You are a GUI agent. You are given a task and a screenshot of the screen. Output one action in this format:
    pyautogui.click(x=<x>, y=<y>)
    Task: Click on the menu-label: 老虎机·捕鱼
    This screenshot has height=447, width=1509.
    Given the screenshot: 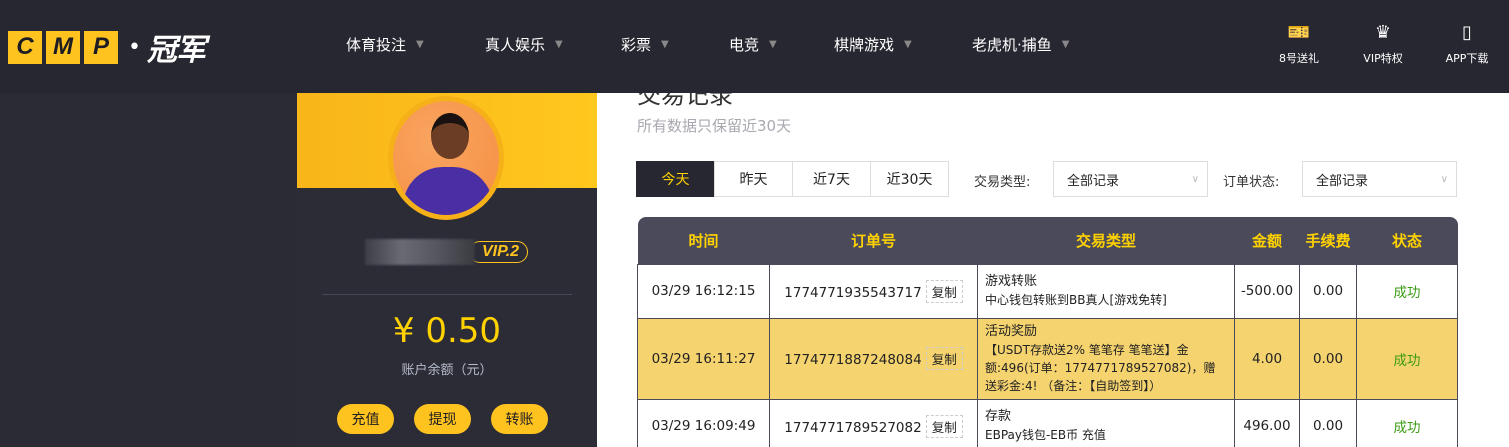 What is the action you would take?
    pyautogui.click(x=1012, y=45)
    